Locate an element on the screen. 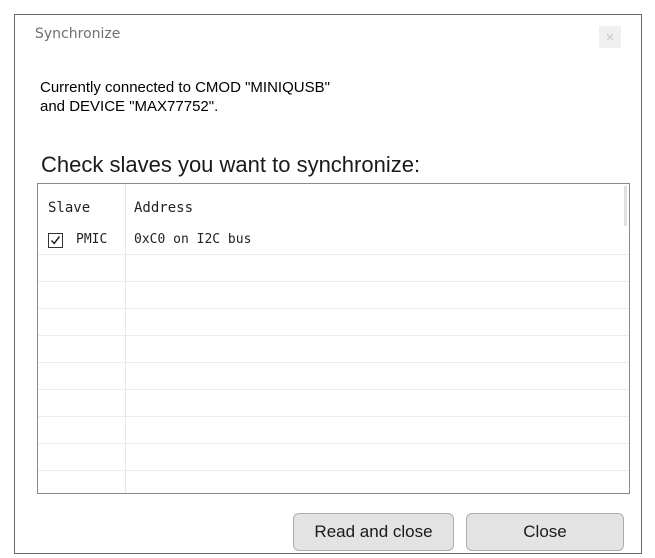 This screenshot has height=558, width=655. slave-checkbox is located at coordinates (55, 240).